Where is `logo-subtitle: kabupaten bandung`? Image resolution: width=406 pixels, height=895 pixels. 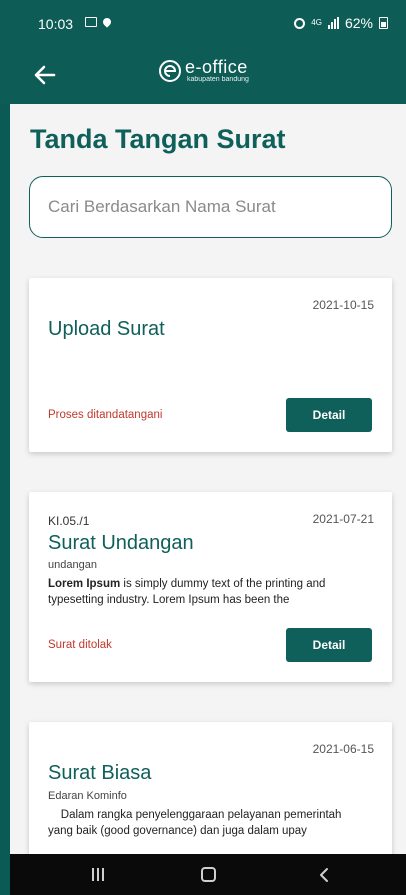
logo-subtitle: kabupaten bandung is located at coordinates (218, 79).